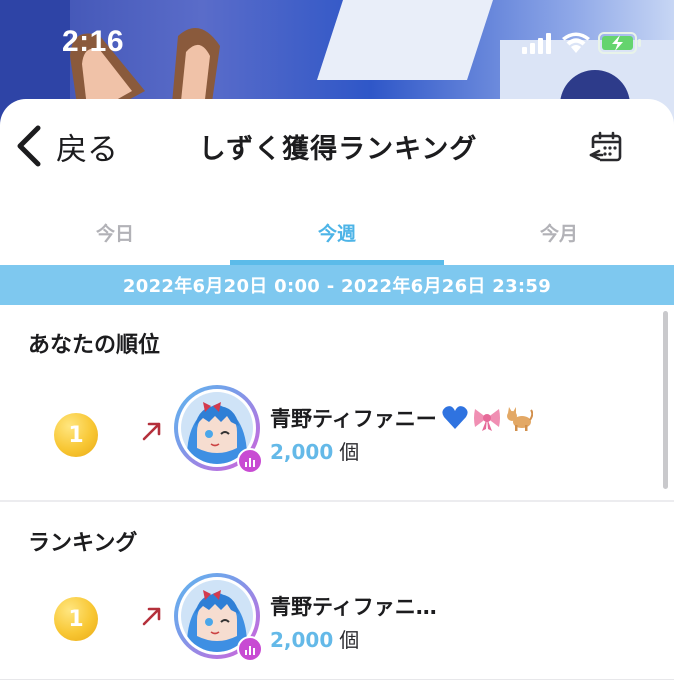 This screenshot has width=674, height=680. Describe the element at coordinates (536, 43) in the screenshot. I see `cellular-signal-icon` at that location.